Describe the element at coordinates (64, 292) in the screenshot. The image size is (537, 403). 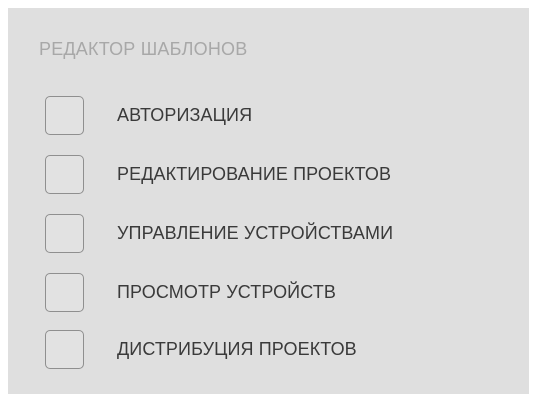
I see `device-viewing-checkbox` at that location.